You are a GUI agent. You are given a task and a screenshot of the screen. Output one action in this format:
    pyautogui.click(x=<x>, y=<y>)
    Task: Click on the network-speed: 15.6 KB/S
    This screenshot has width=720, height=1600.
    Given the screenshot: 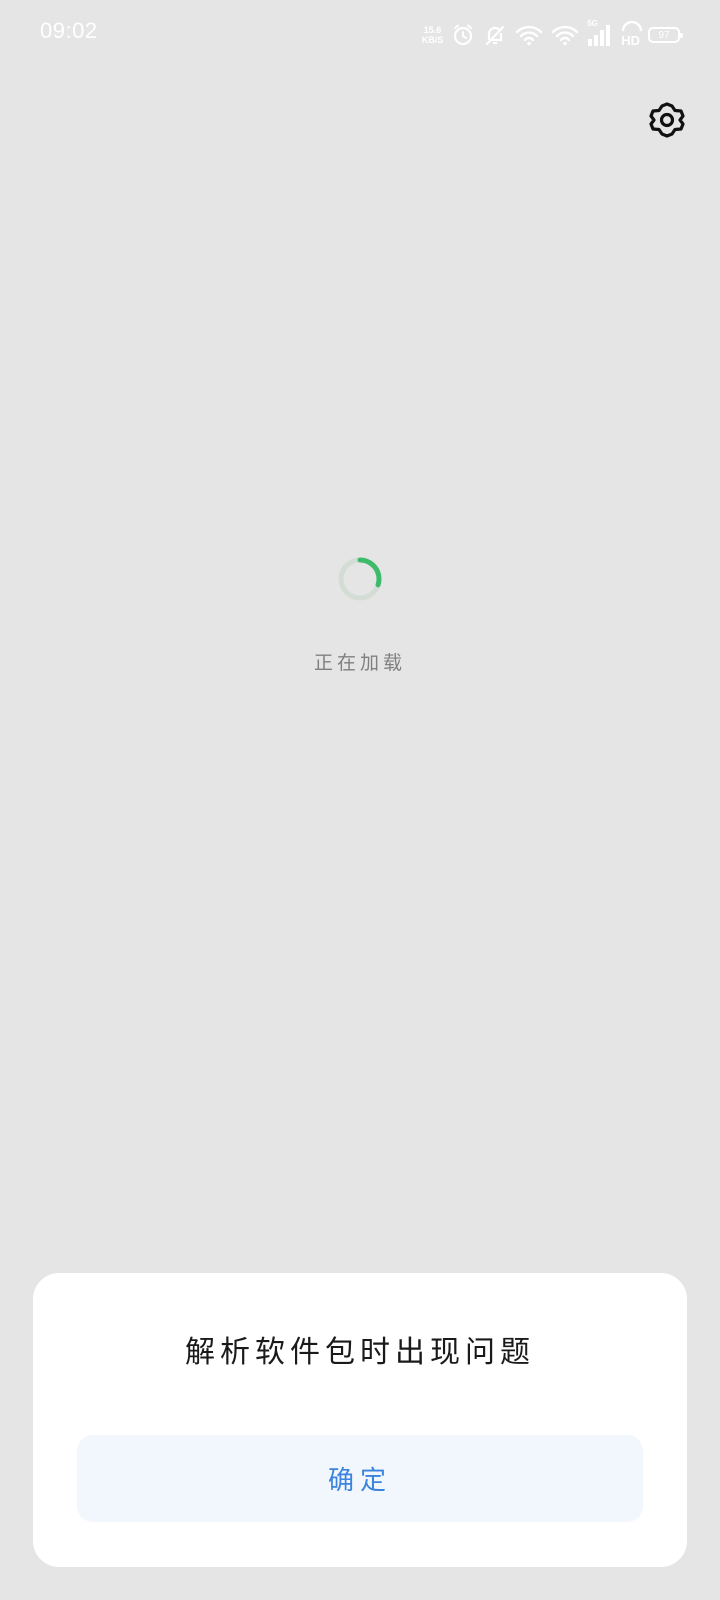 What is the action you would take?
    pyautogui.click(x=433, y=35)
    